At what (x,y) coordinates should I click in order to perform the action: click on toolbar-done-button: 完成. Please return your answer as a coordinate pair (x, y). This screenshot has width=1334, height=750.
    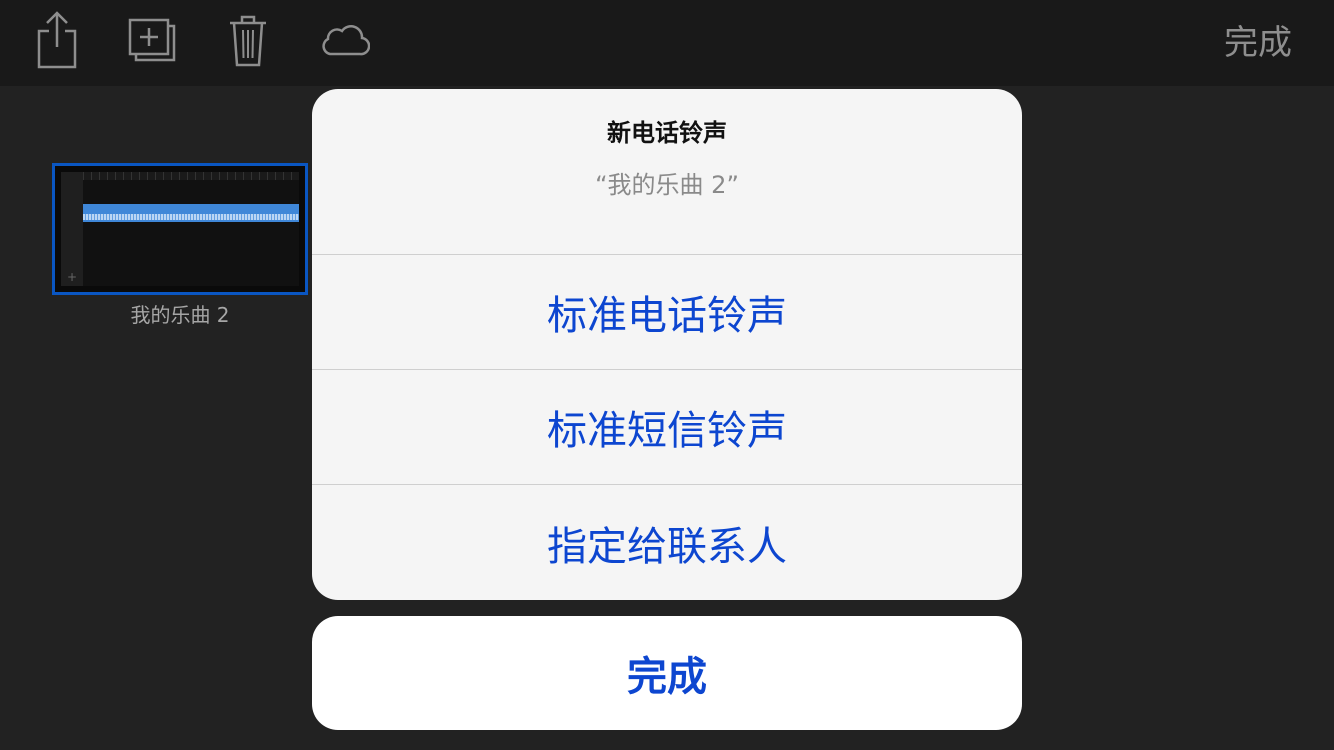
    Looking at the image, I should click on (1258, 43).